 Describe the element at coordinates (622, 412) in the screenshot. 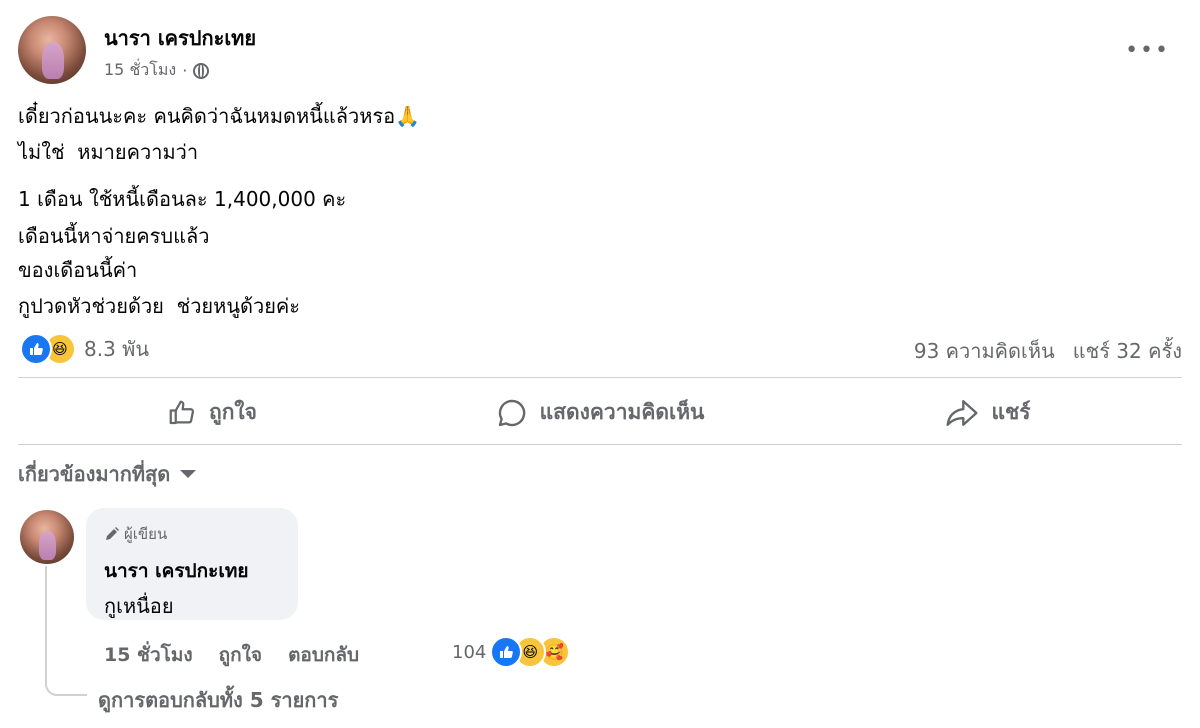

I see `comment-label: แสดงความคิดเห็น` at that location.